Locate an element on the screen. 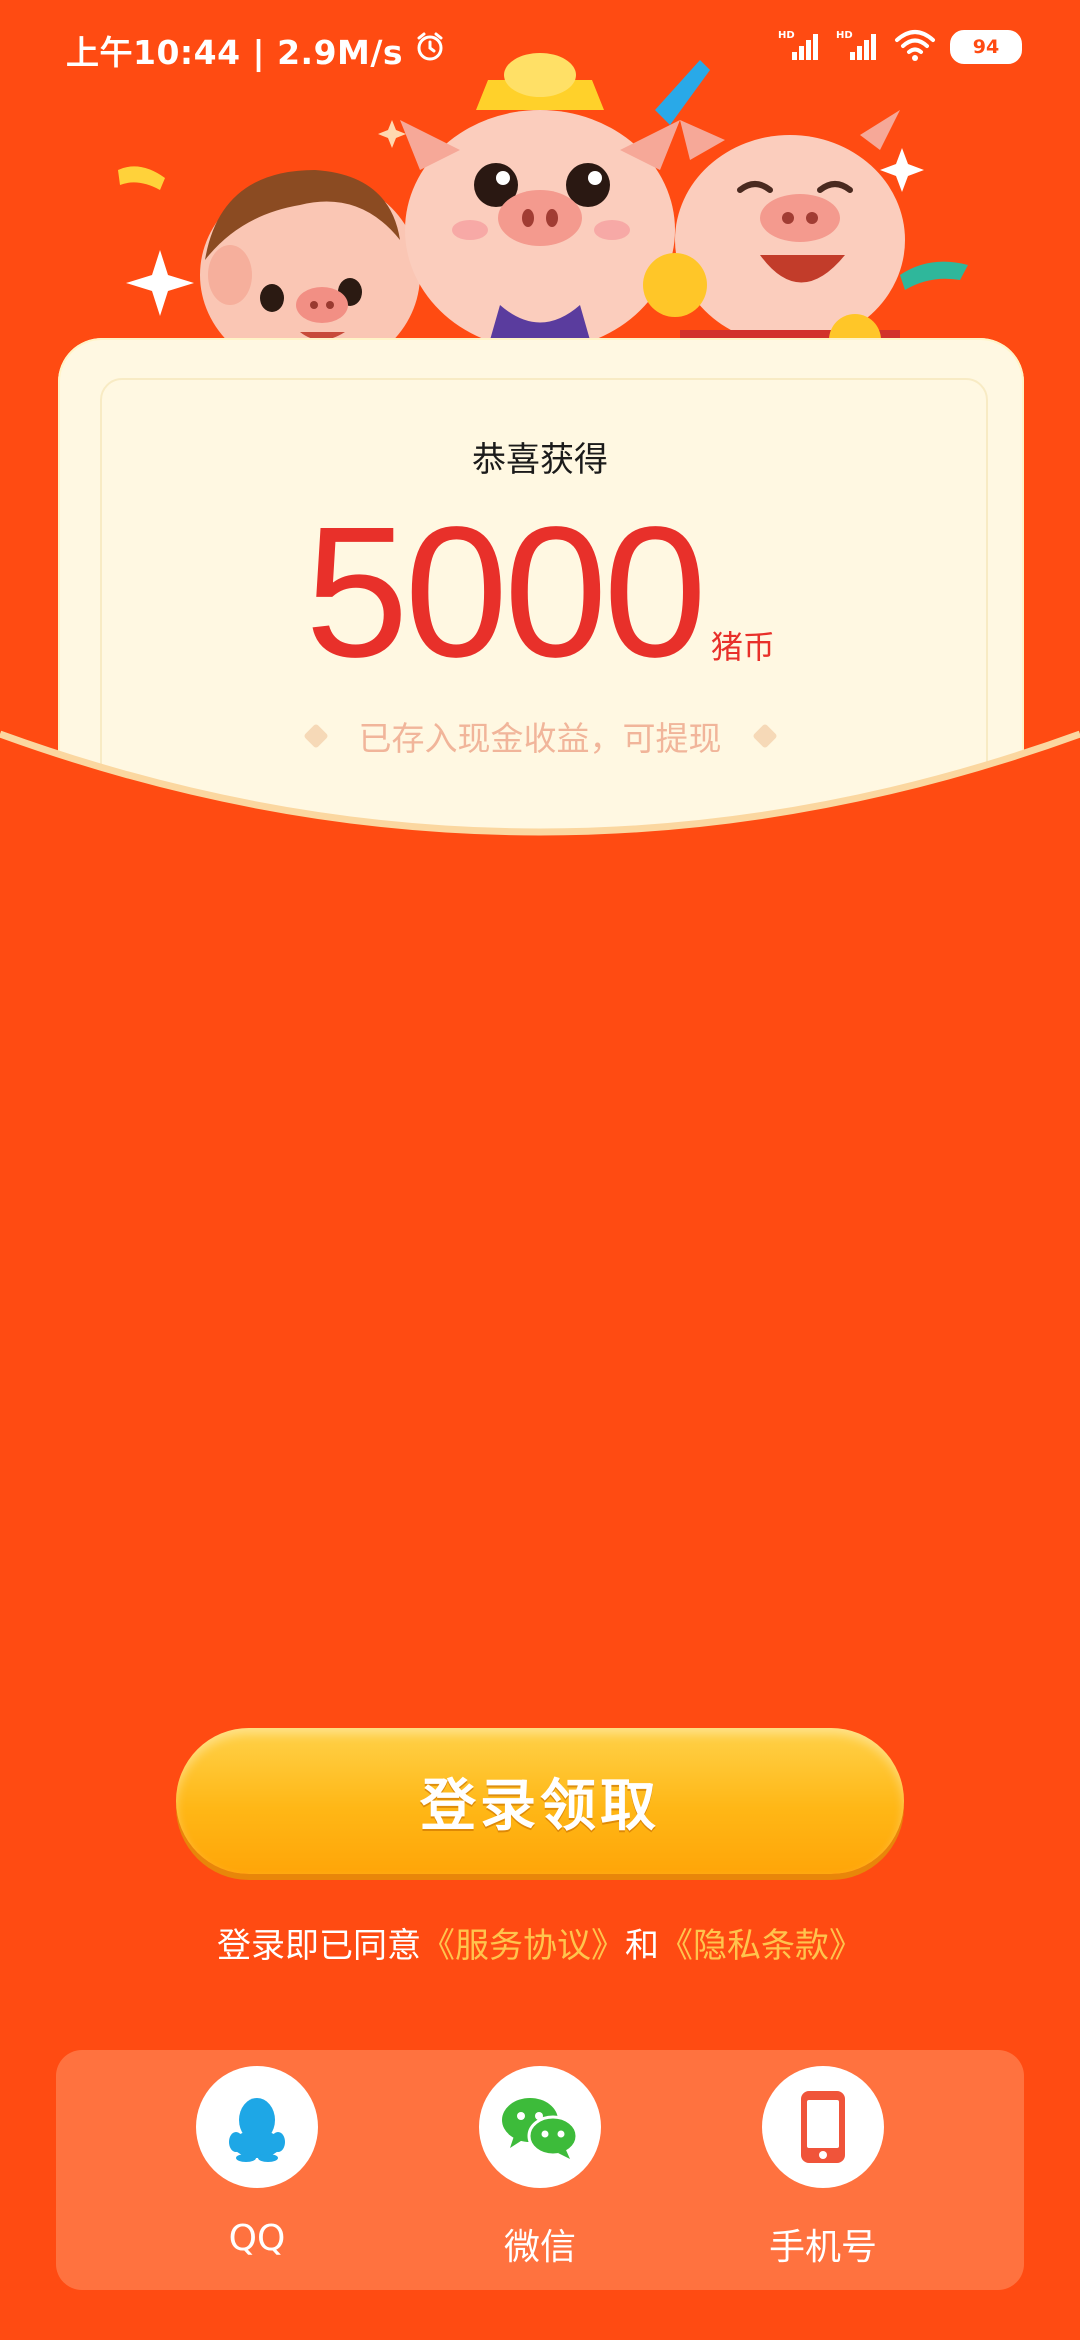  right-pig is located at coordinates (774, 235).